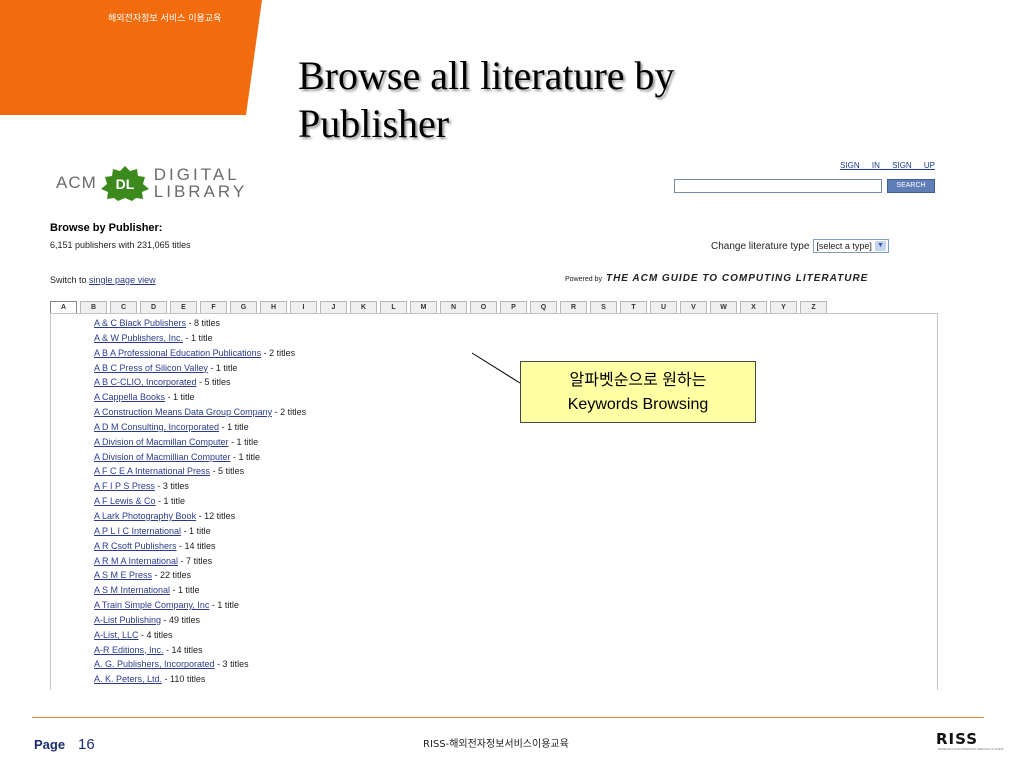 This screenshot has height=768, width=1024. What do you see at coordinates (196, 174) in the screenshot?
I see `logo-digital: DIGITAL` at bounding box center [196, 174].